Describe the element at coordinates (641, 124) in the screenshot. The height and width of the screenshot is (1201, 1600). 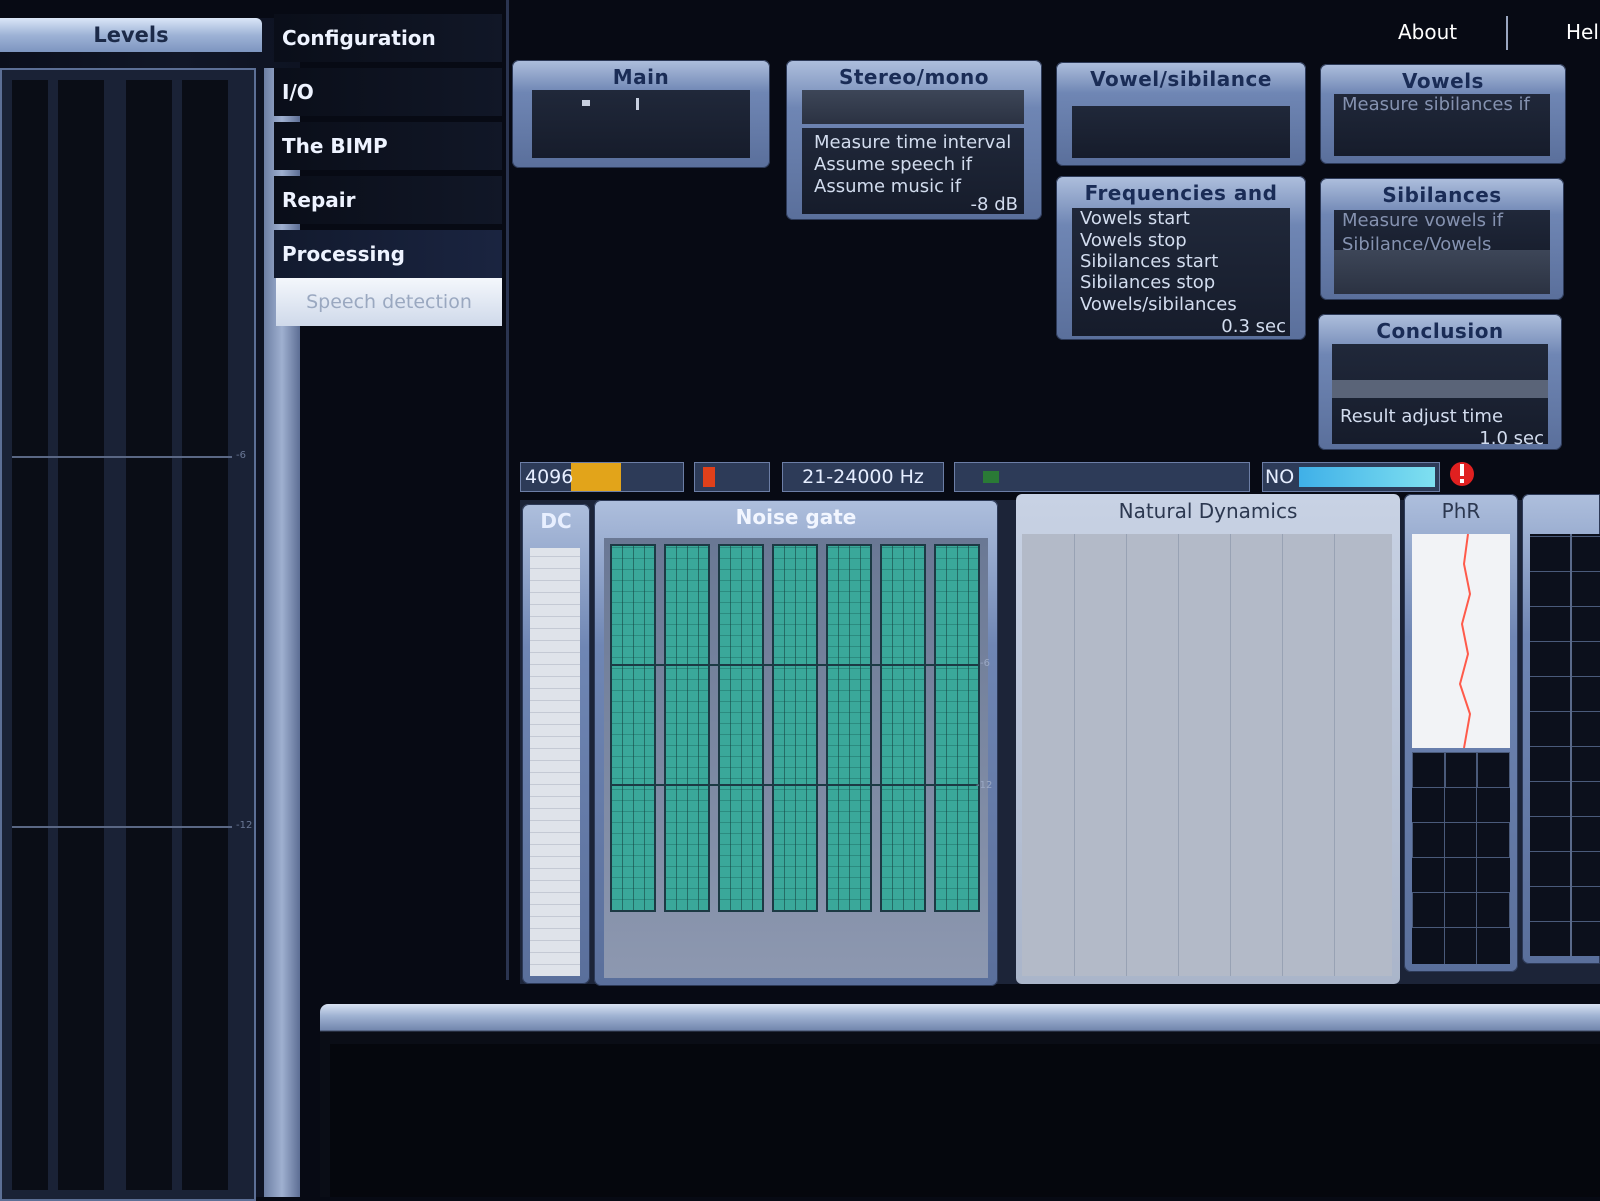
I see `main-panel-body` at that location.